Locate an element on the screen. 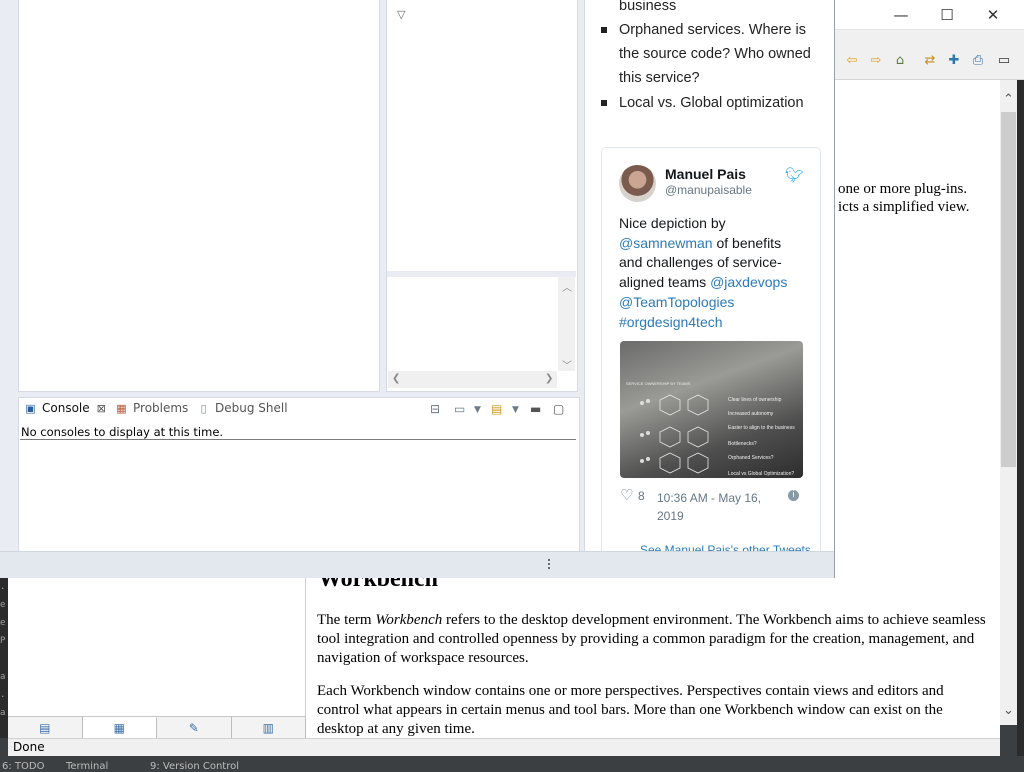 The width and height of the screenshot is (1024, 772). divider is located at coordinates (298, 439).